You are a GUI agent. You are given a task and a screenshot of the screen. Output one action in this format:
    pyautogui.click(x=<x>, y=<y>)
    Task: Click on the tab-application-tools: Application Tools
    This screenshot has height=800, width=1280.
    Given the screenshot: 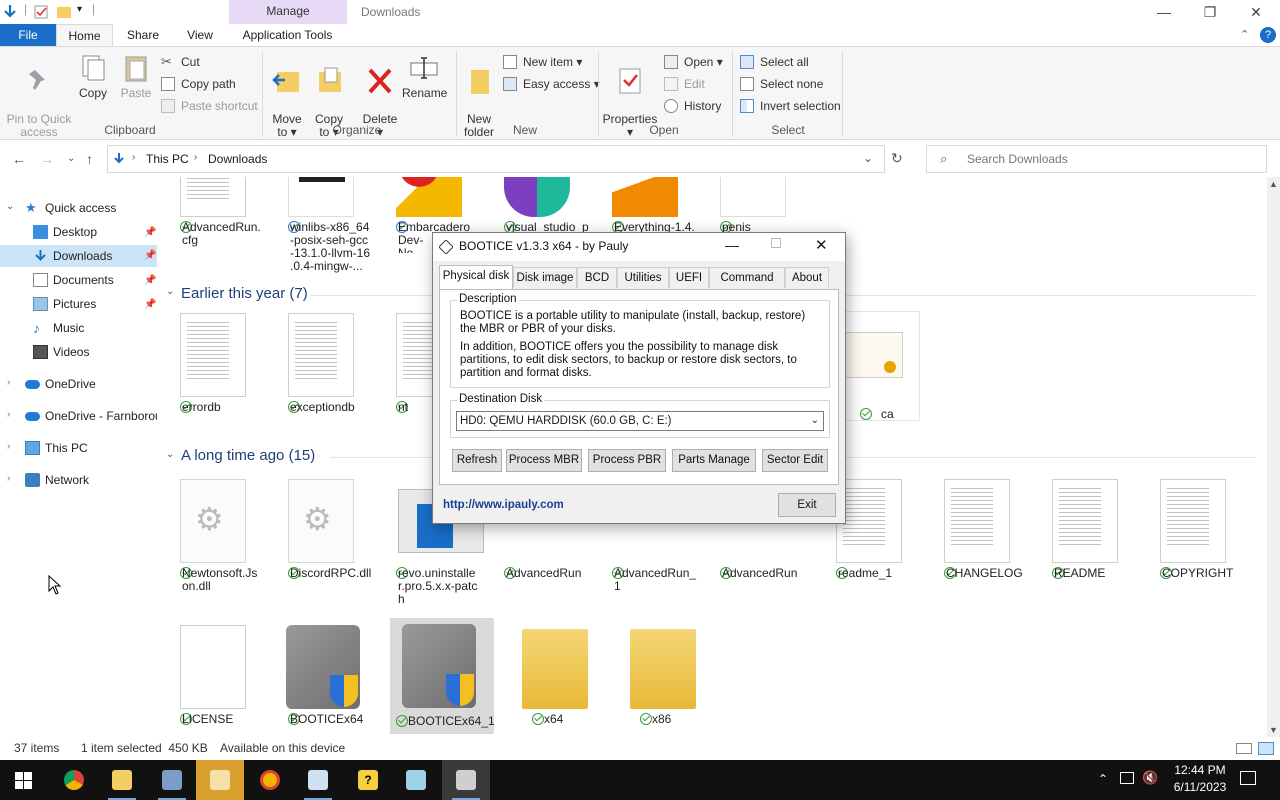 What is the action you would take?
    pyautogui.click(x=287, y=35)
    